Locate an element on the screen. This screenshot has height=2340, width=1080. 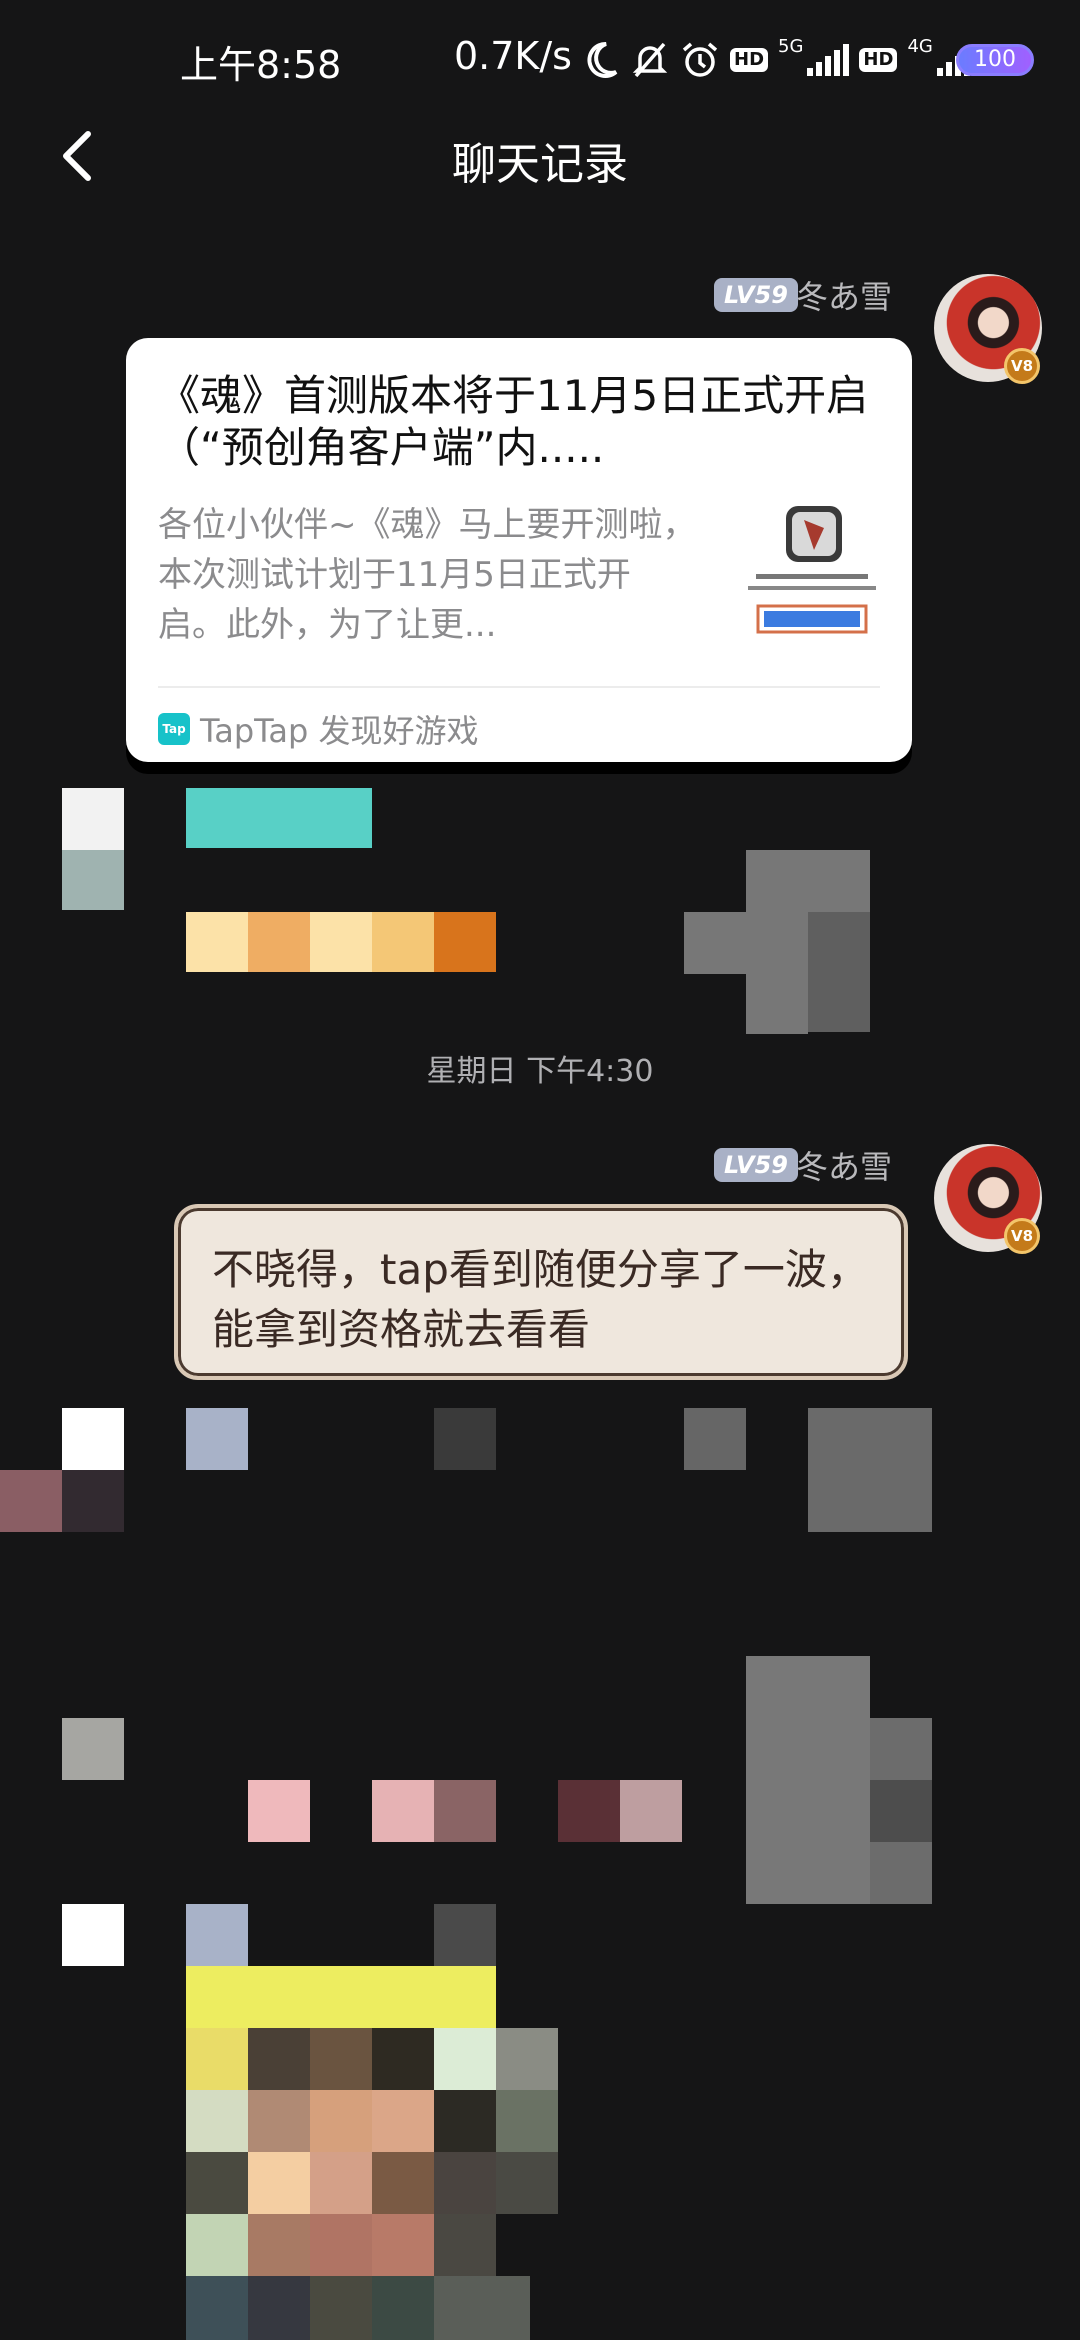
vip-badge-icon-2: V8 is located at coordinates (1022, 1236).